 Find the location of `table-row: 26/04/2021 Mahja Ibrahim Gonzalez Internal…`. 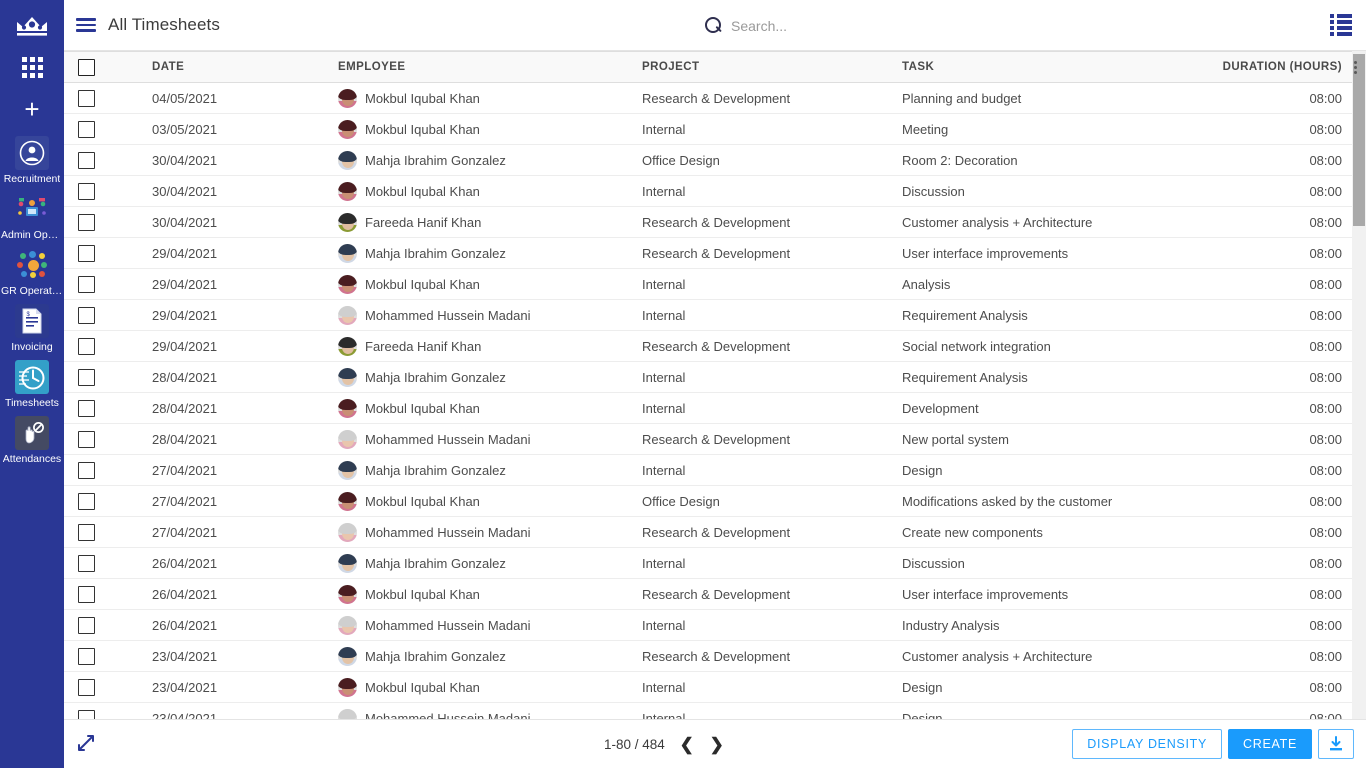

table-row: 26/04/2021 Mahja Ibrahim Gonzalez Internal… is located at coordinates (708, 563).